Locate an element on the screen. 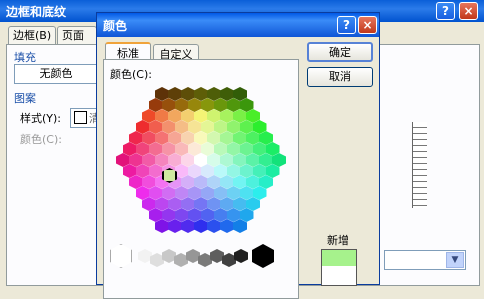  preview-diagram is located at coordinates (419, 165).